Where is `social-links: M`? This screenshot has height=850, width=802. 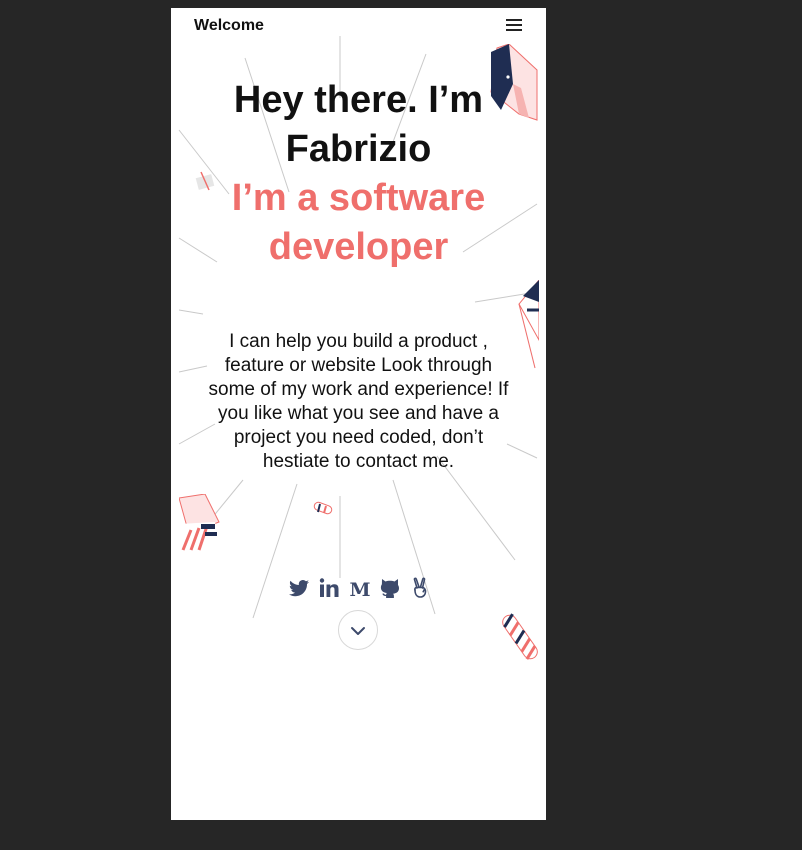 social-links: M is located at coordinates (359, 588).